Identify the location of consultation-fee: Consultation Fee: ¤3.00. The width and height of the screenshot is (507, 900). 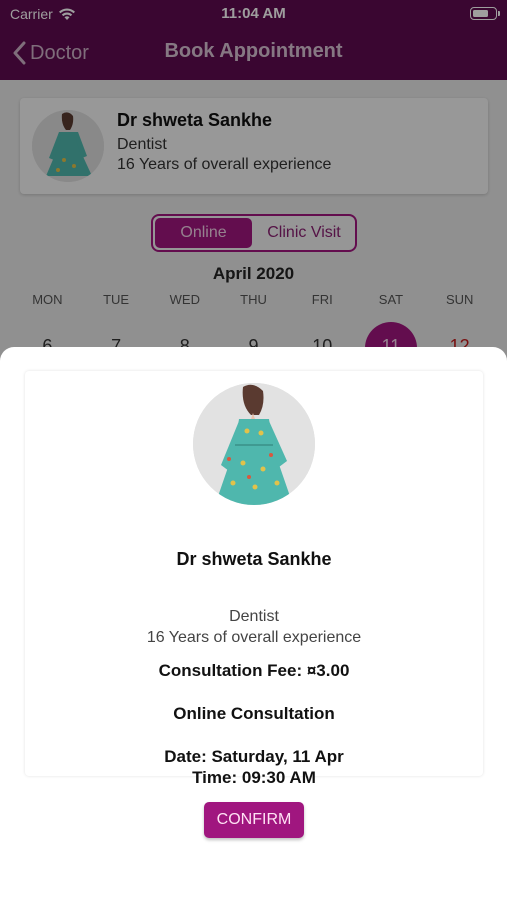
(254, 670).